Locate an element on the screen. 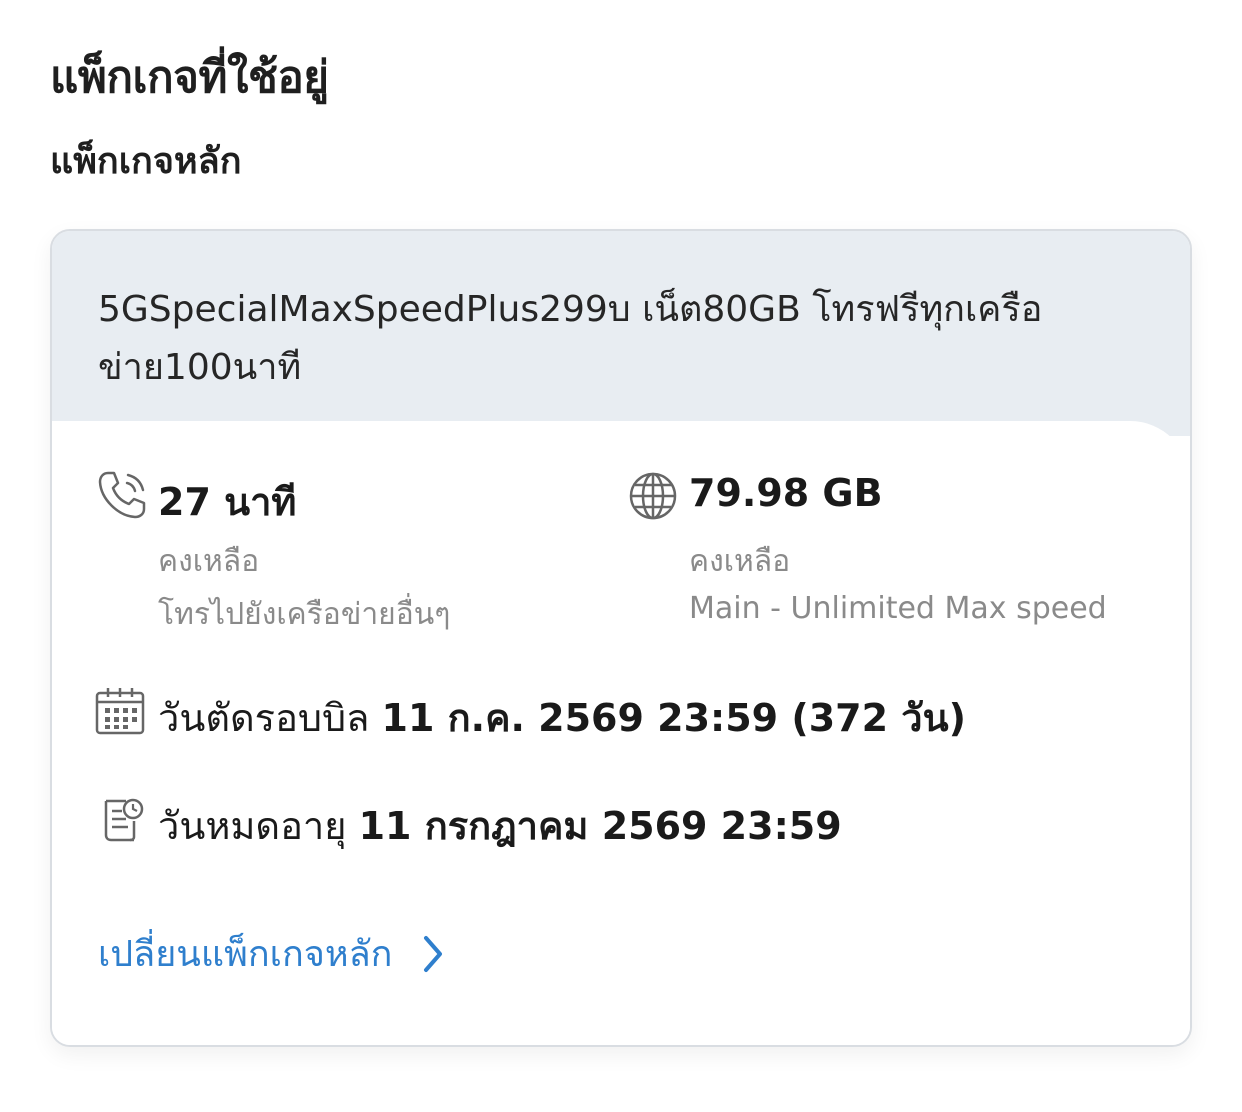 Image resolution: width=1242 pixels, height=1112 pixels. expiry-row: วันหมดอายุ 11 กรกฎาคม 2569 23:59 is located at coordinates (500, 825).